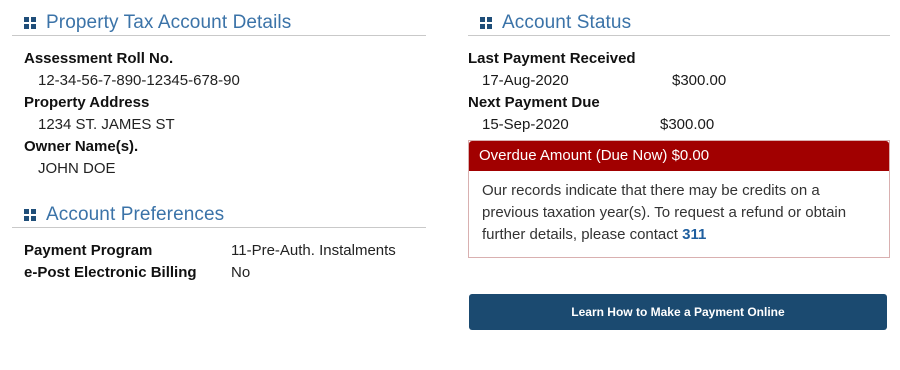 Image resolution: width=900 pixels, height=370 pixels. What do you see at coordinates (679, 156) in the screenshot?
I see `overdue-amount-header: Overdue Amount (Due Now) $0.00` at bounding box center [679, 156].